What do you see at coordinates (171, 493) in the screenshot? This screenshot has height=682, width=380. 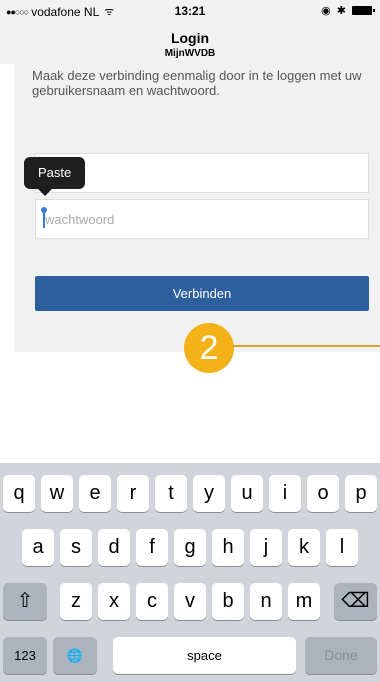 I see `key-t: t` at bounding box center [171, 493].